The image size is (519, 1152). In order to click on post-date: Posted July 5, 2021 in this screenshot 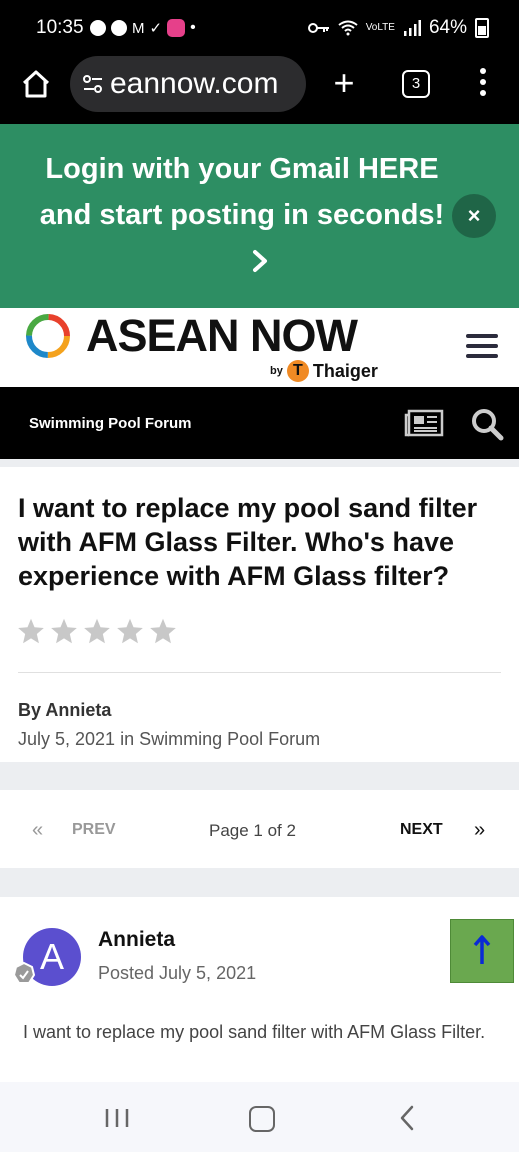, I will do `click(177, 973)`.